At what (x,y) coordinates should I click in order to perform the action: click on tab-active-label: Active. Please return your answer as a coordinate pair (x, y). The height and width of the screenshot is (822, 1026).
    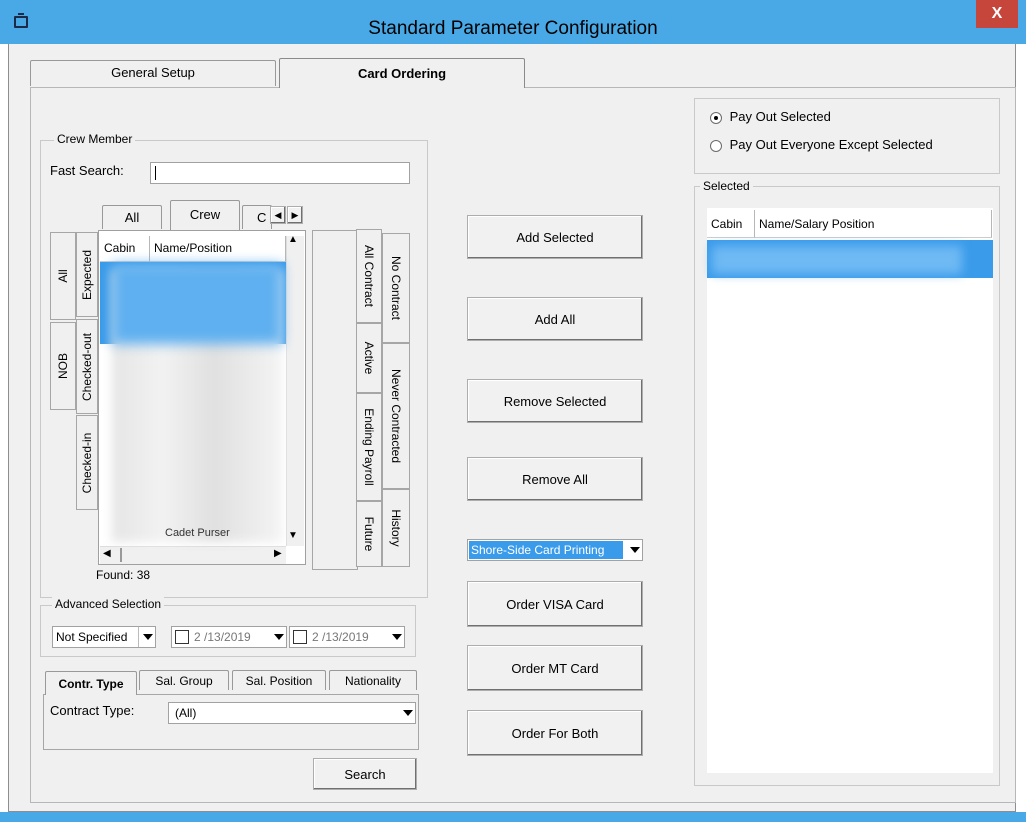
    Looking at the image, I should click on (369, 358).